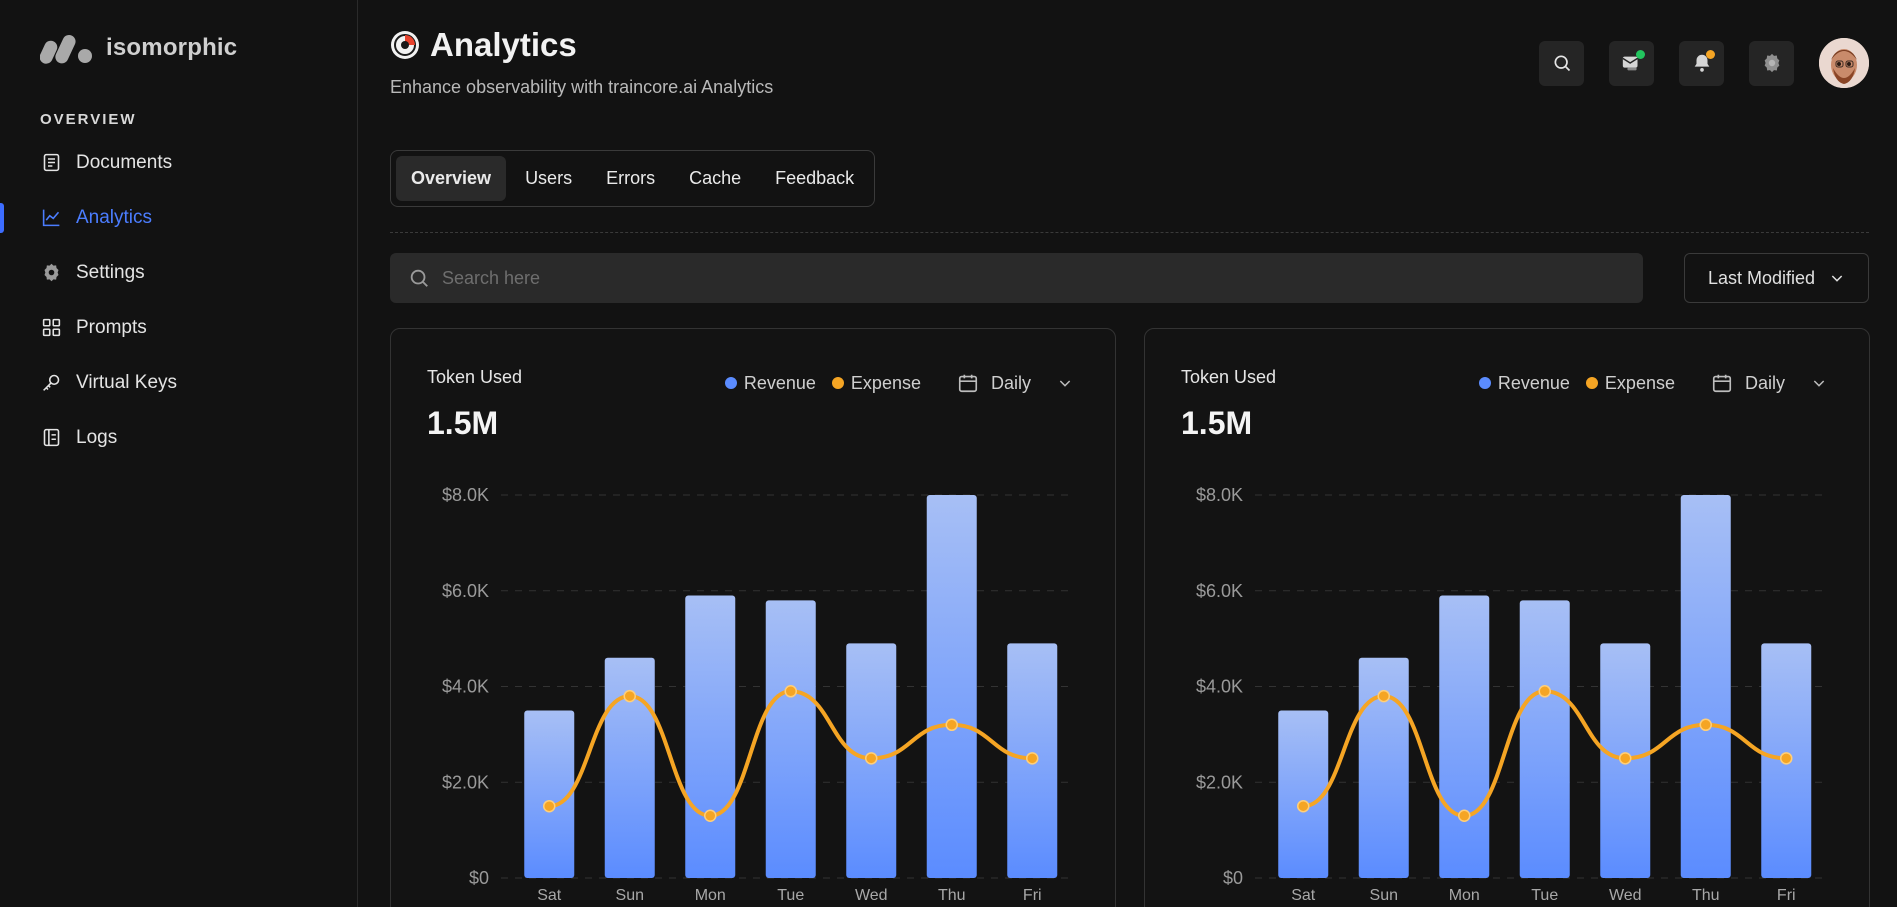 The height and width of the screenshot is (907, 1897). Describe the element at coordinates (451, 178) in the screenshot. I see `tab-overview: Overview` at that location.